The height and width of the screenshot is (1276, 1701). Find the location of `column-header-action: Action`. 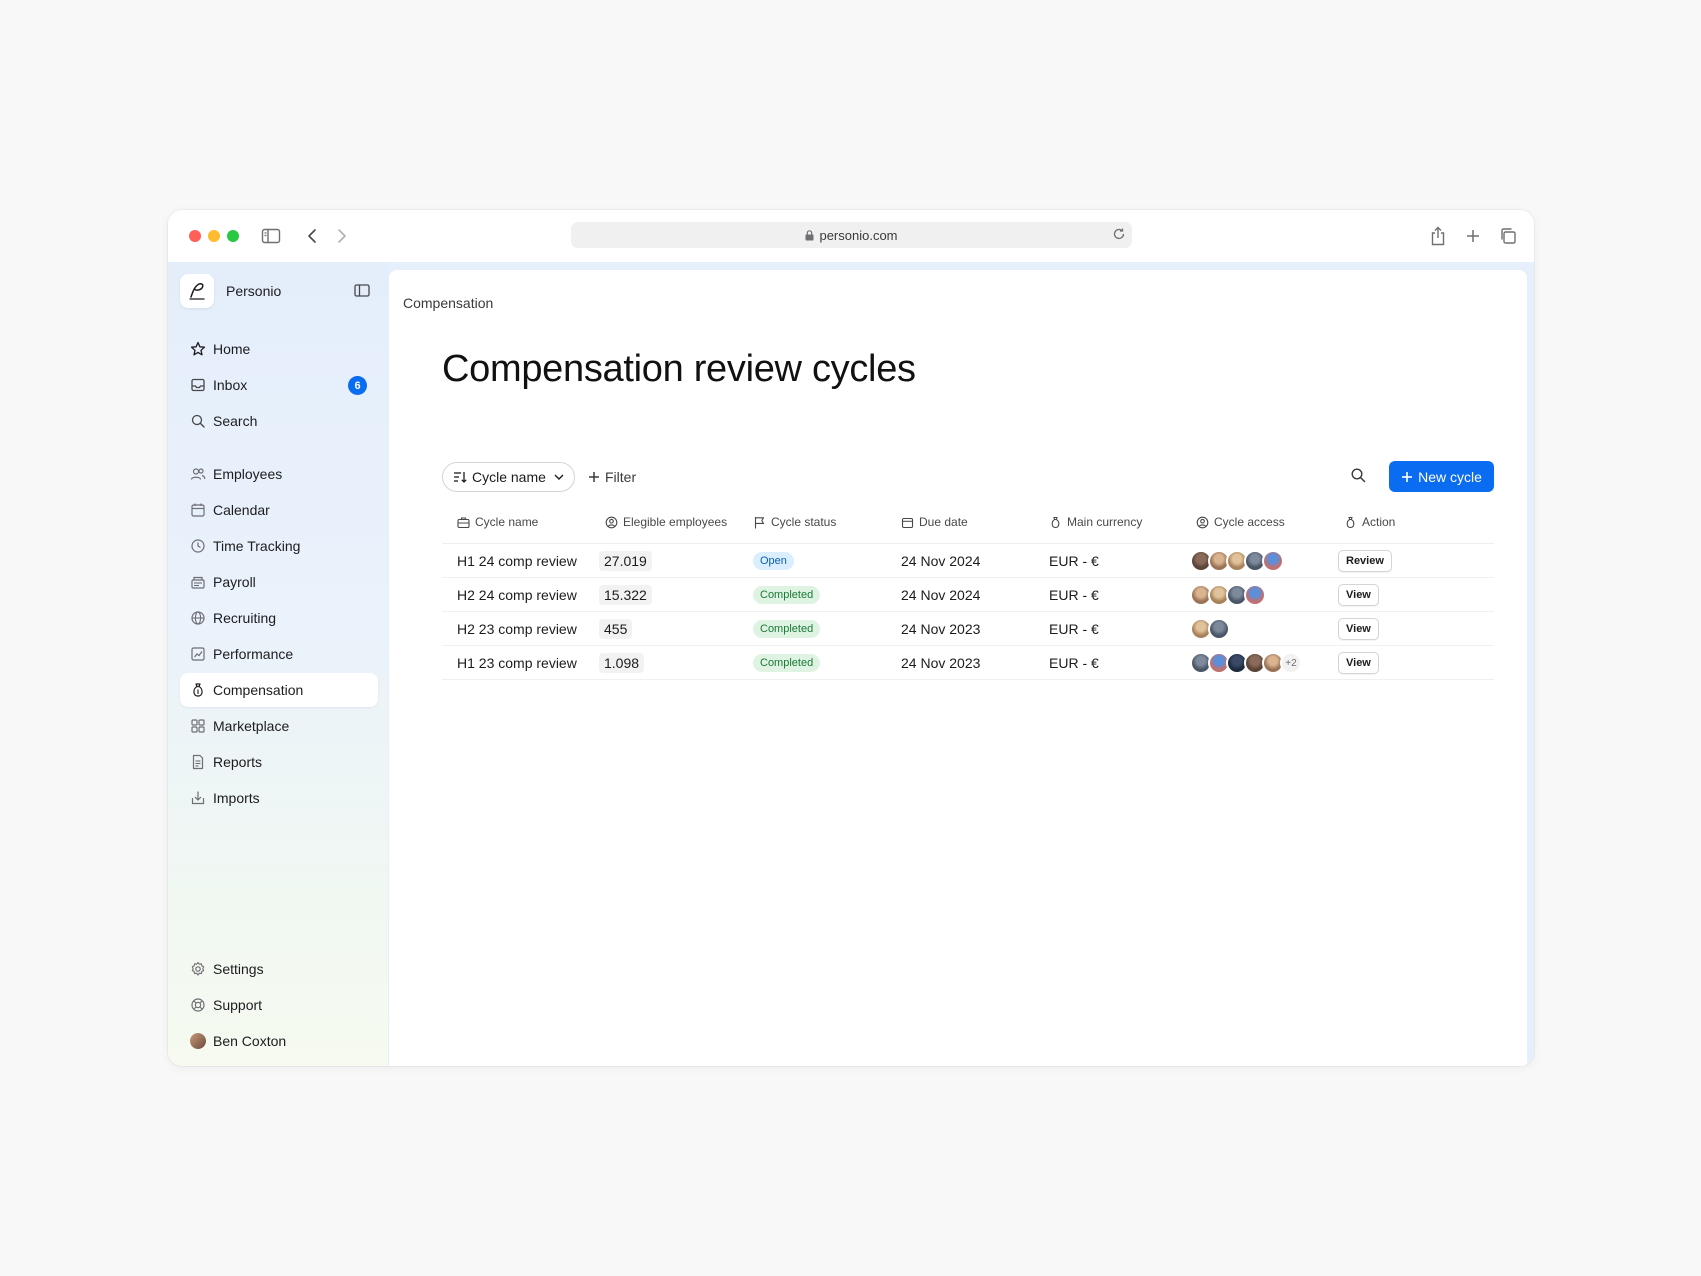

column-header-action: Action is located at coordinates (1369, 522).